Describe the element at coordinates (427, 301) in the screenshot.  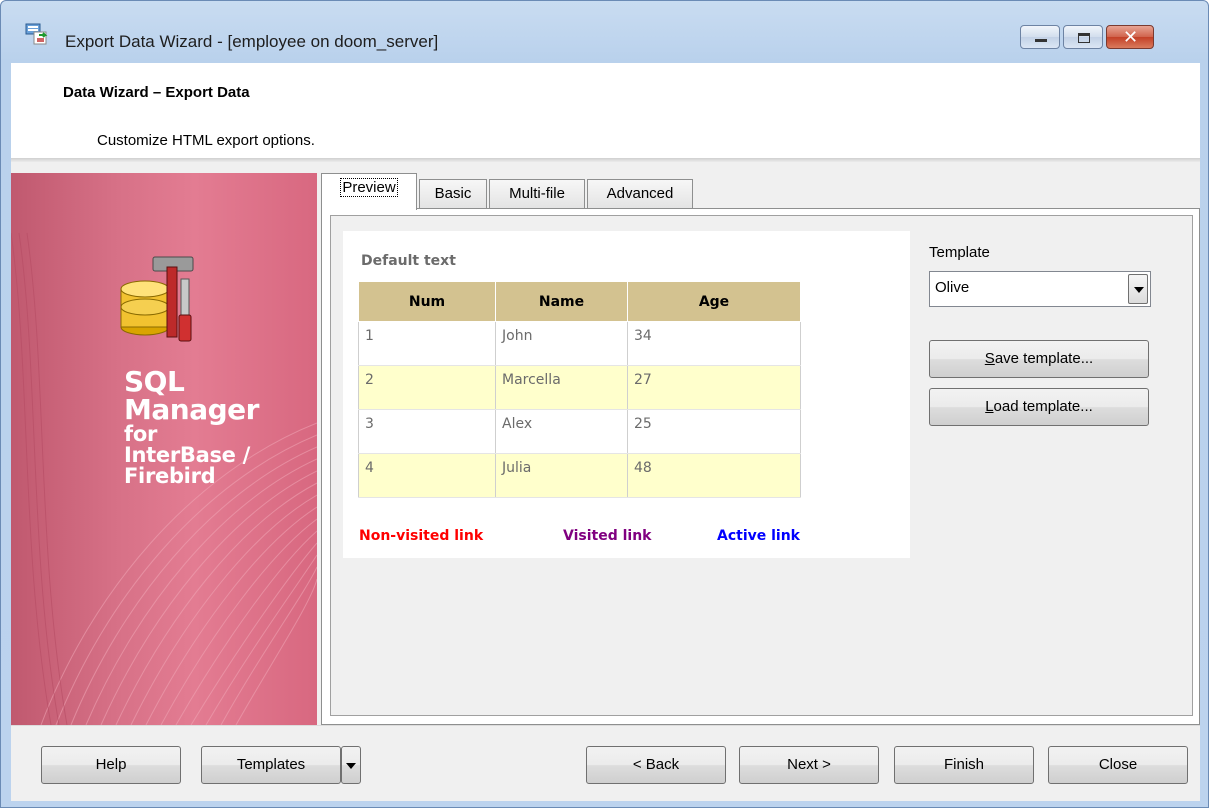
I see `preview-col-num: Num` at that location.